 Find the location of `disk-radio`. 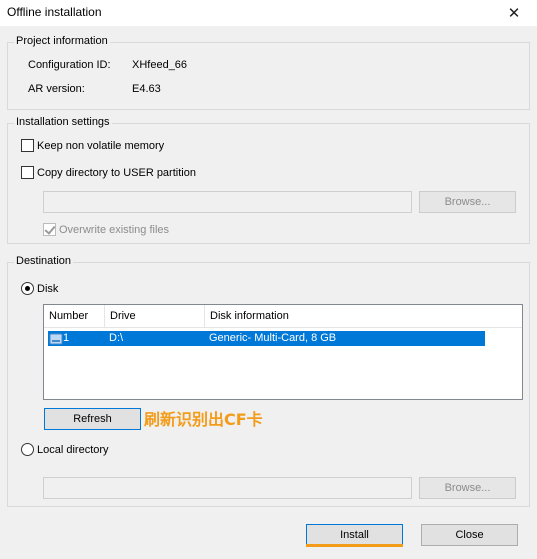

disk-radio is located at coordinates (27, 288).